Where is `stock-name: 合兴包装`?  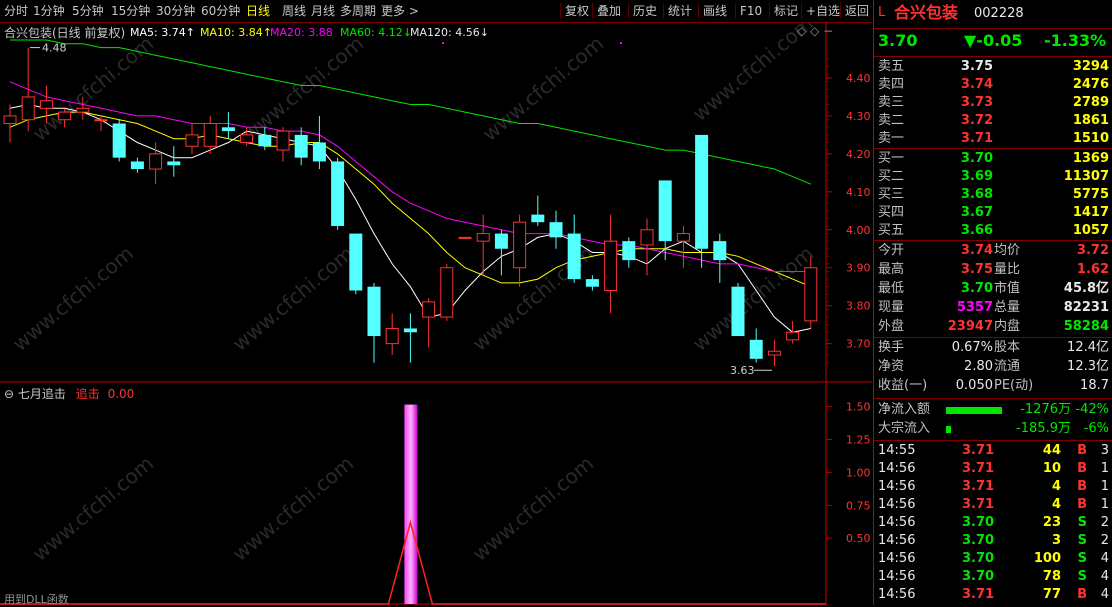
stock-name: 合兴包装 is located at coordinates (926, 13).